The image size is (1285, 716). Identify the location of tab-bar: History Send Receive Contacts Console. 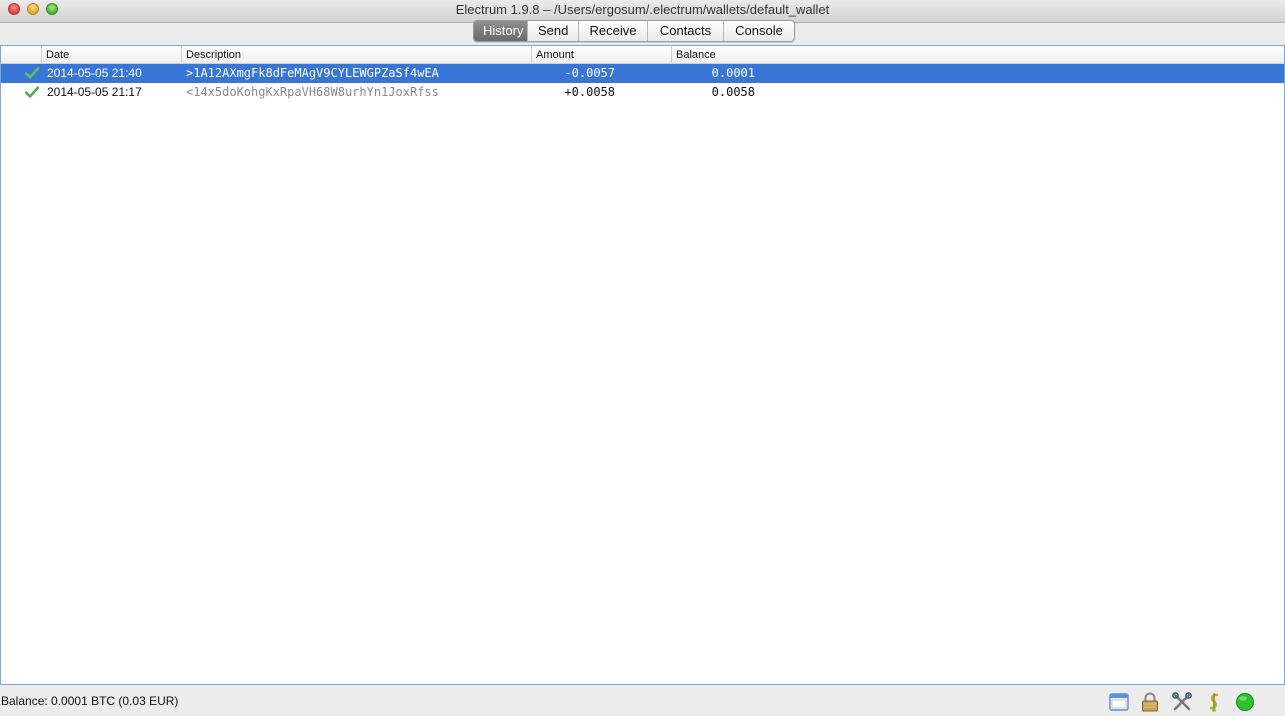
(642, 31).